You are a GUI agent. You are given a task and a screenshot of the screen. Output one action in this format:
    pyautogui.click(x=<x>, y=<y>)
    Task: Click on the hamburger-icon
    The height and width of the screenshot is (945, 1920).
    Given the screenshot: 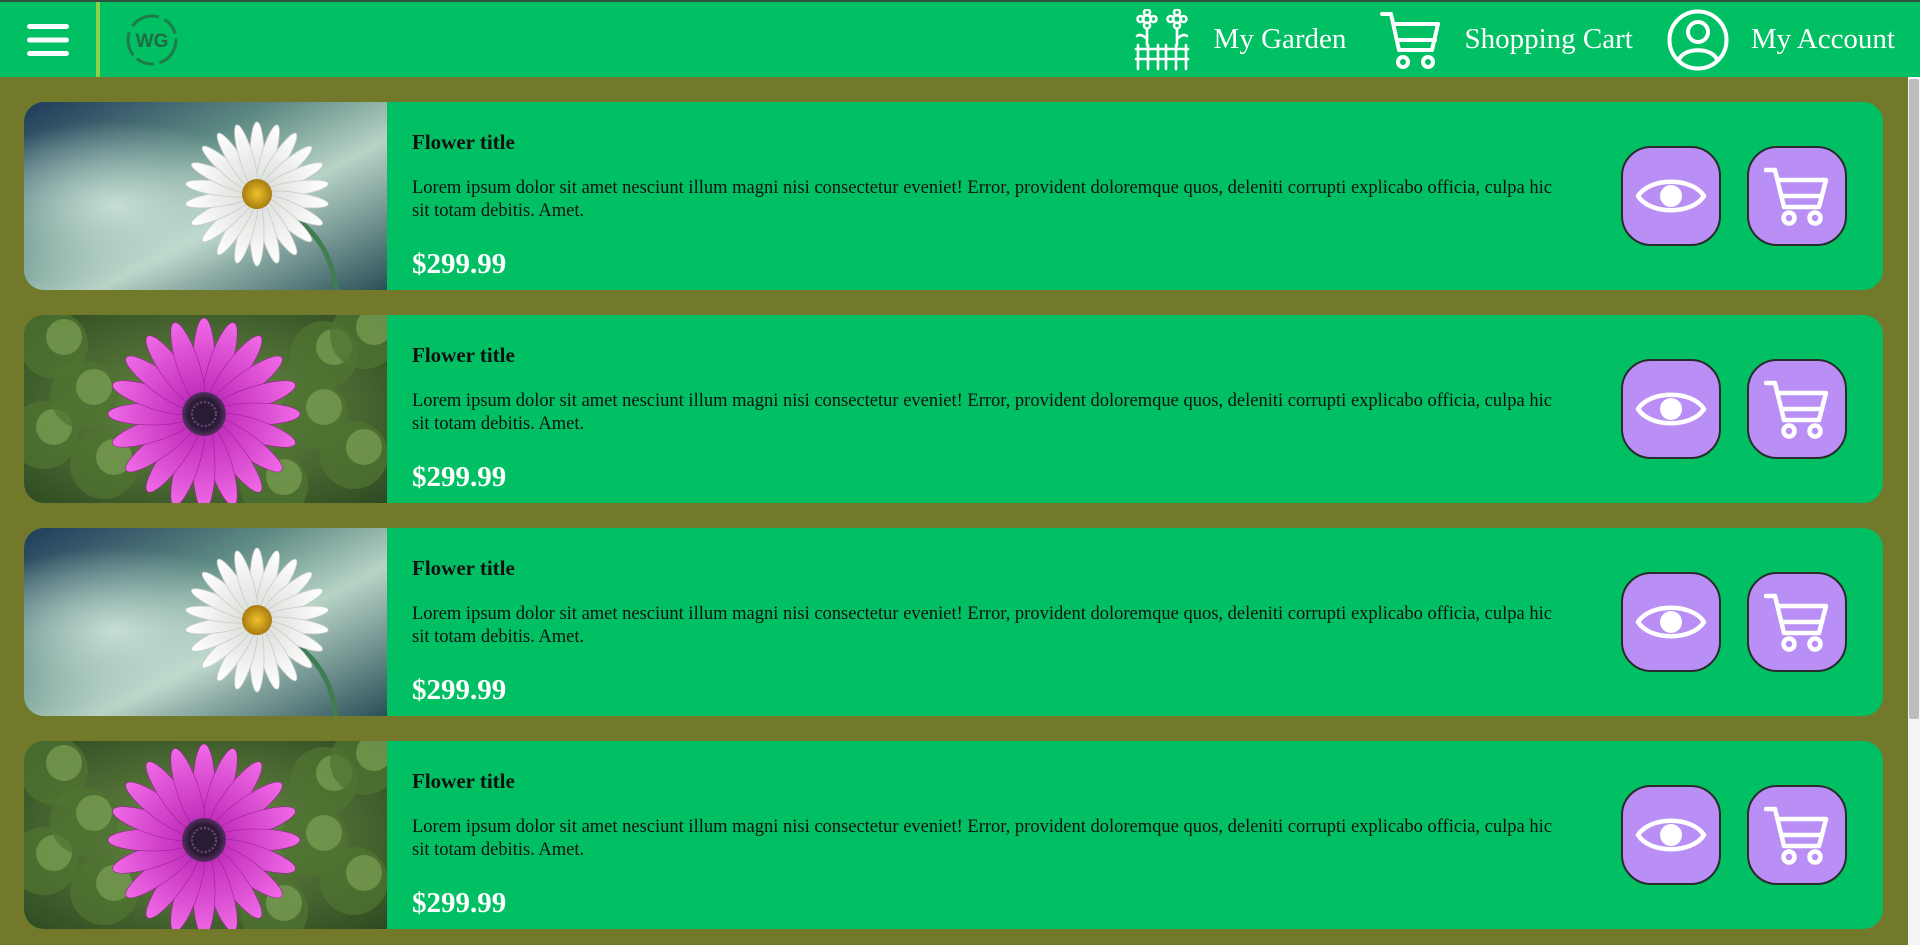 What is the action you would take?
    pyautogui.click(x=48, y=39)
    